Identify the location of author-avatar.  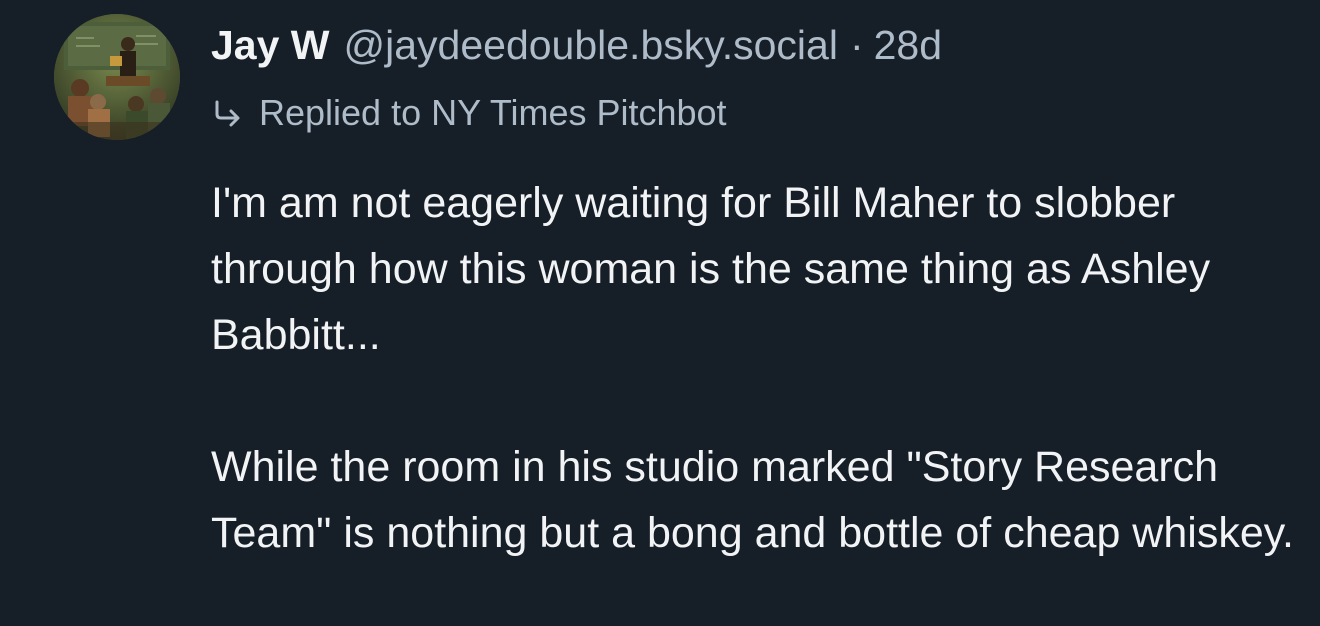
(117, 77).